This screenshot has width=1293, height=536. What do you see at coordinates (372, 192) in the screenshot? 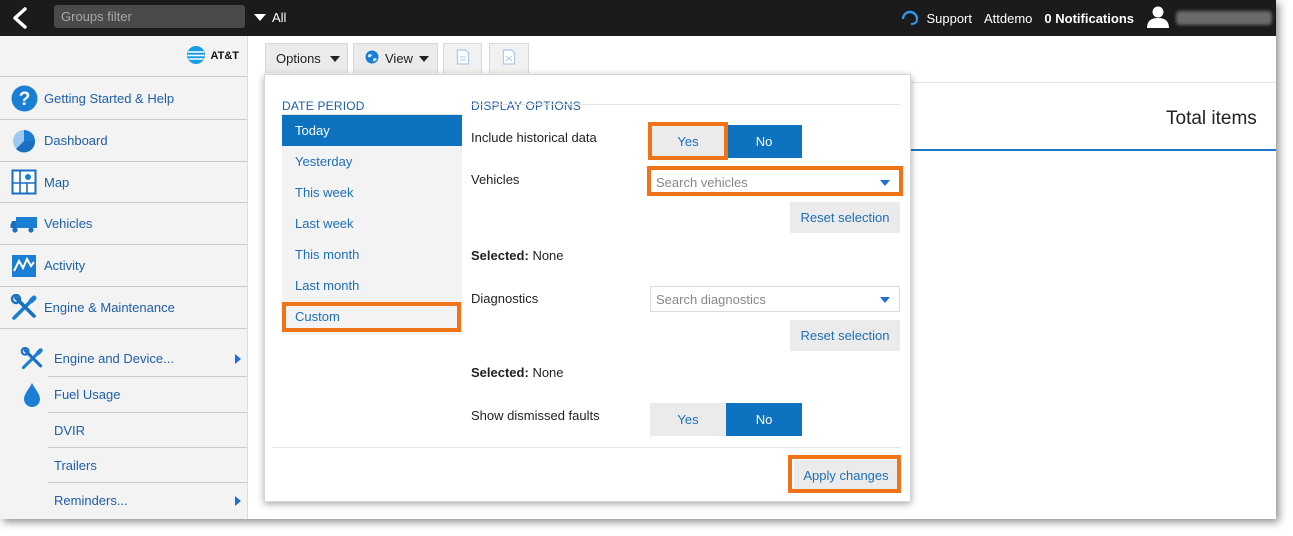
I see `period-this-week: This week` at bounding box center [372, 192].